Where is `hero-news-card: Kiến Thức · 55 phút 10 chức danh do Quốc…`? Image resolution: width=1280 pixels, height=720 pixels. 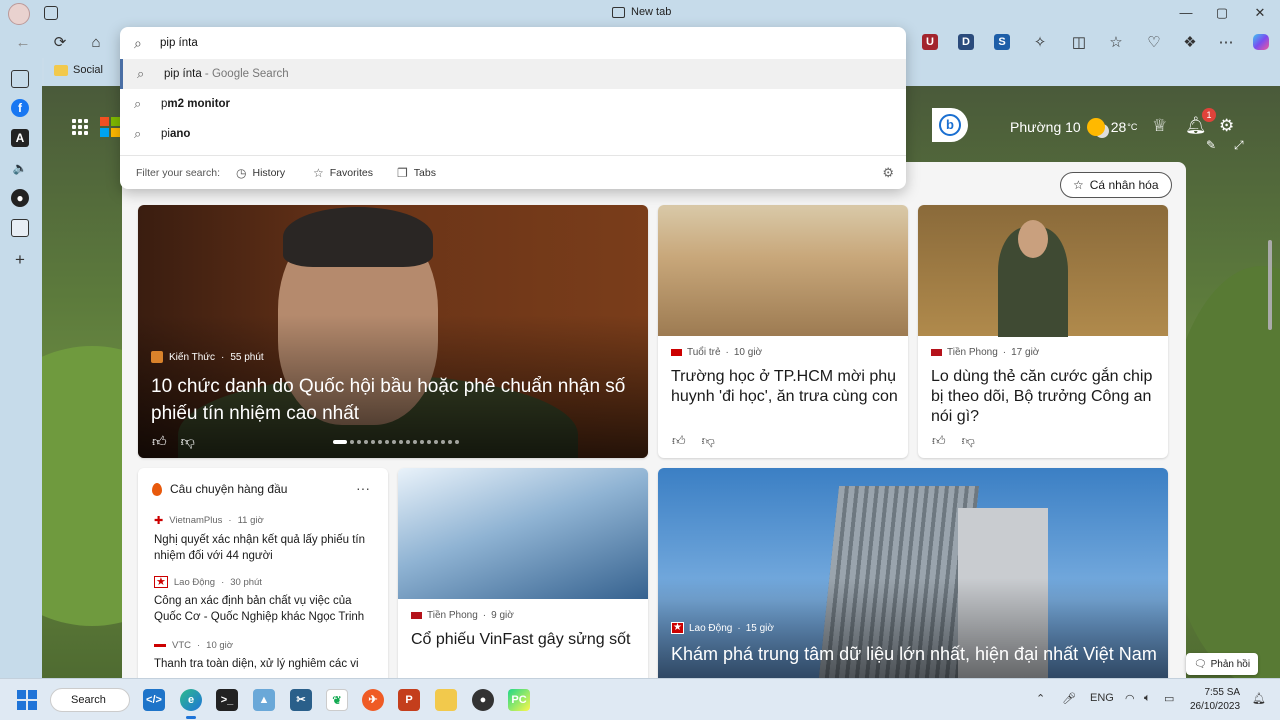
hero-news-card: Kiến Thức · 55 phút 10 chức danh do Quốc… is located at coordinates (393, 331).